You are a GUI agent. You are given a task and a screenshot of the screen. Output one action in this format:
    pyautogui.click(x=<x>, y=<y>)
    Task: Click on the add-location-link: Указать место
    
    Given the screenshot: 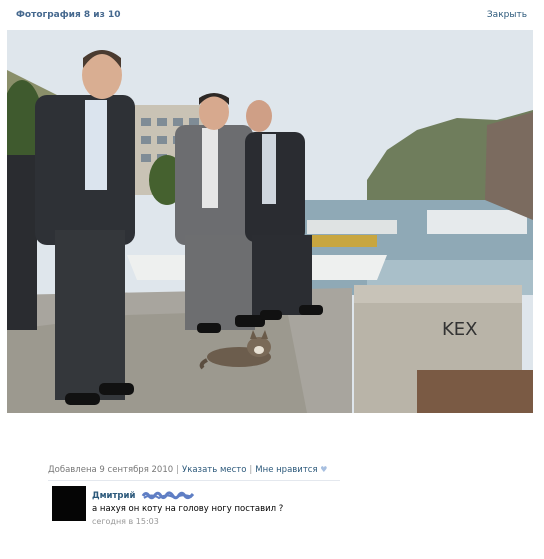 What is the action you would take?
    pyautogui.click(x=214, y=470)
    